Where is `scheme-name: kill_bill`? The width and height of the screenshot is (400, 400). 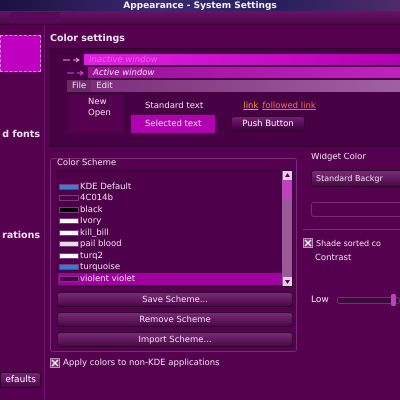 scheme-name: kill_bill is located at coordinates (94, 233).